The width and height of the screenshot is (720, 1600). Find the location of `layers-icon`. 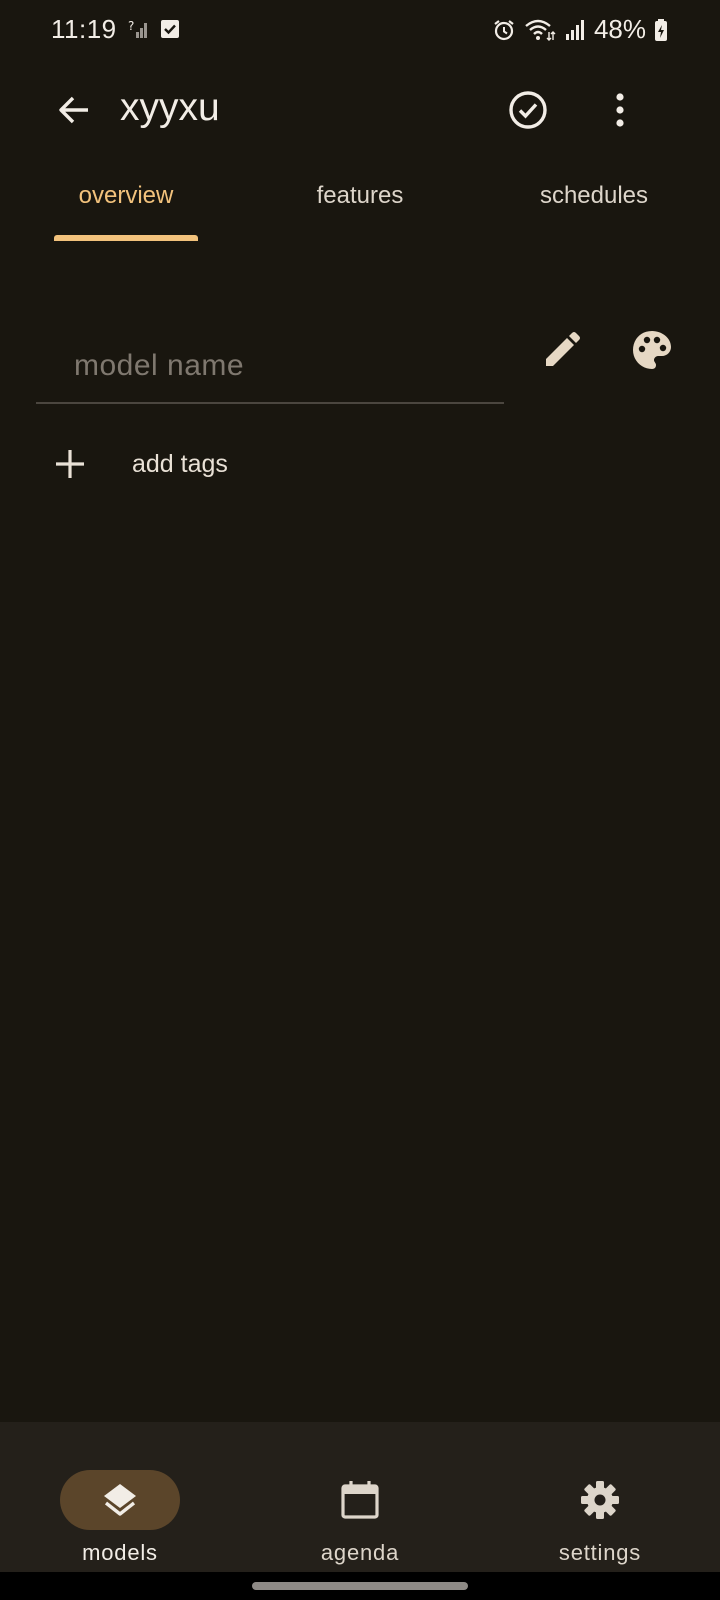

layers-icon is located at coordinates (120, 1500).